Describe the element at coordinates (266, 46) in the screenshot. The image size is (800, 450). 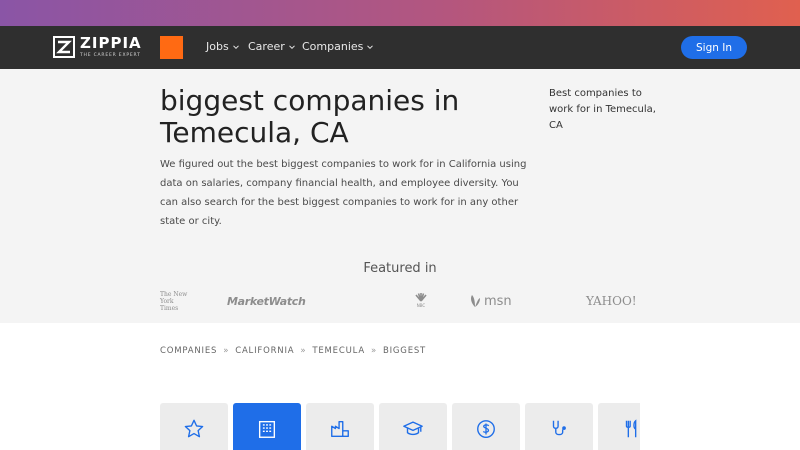
I see `nav-career-label: Career` at that location.